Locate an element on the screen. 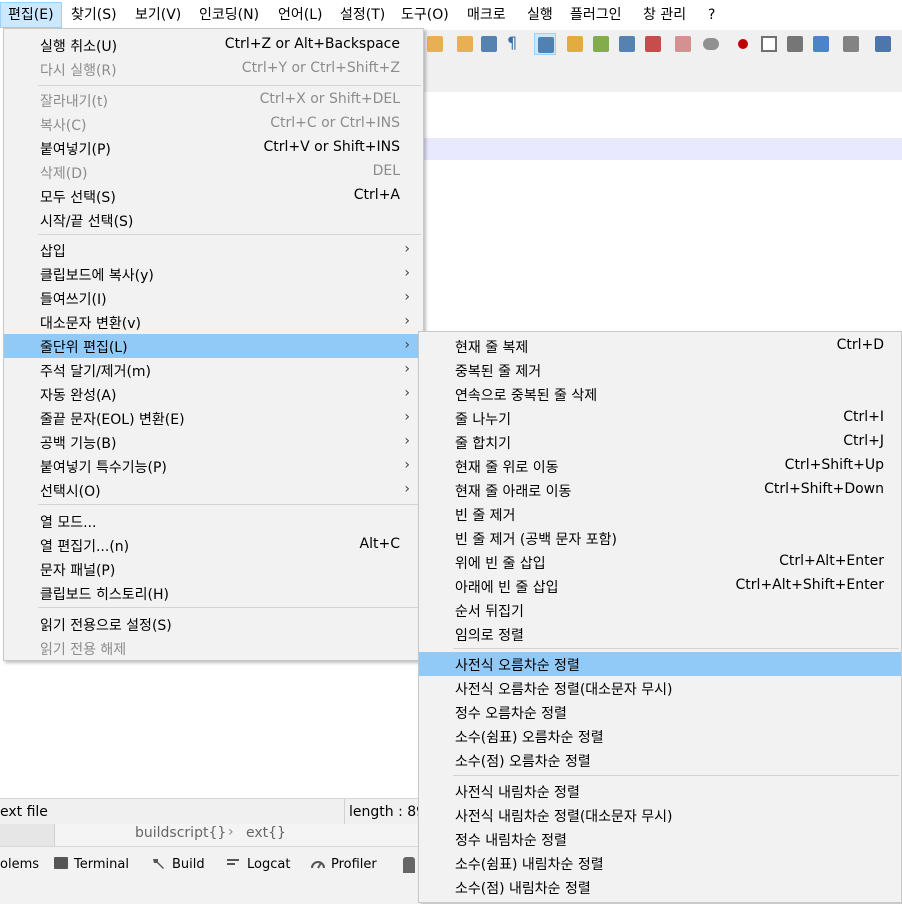 The height and width of the screenshot is (904, 902). menu-1: 찾기(S) is located at coordinates (94, 15).